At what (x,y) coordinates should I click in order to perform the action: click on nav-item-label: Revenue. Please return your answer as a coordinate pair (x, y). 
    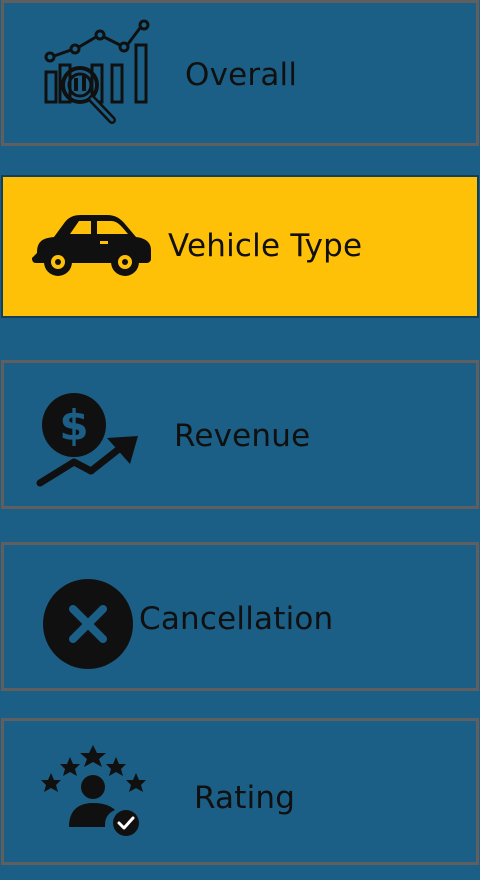
    Looking at the image, I should click on (242, 436).